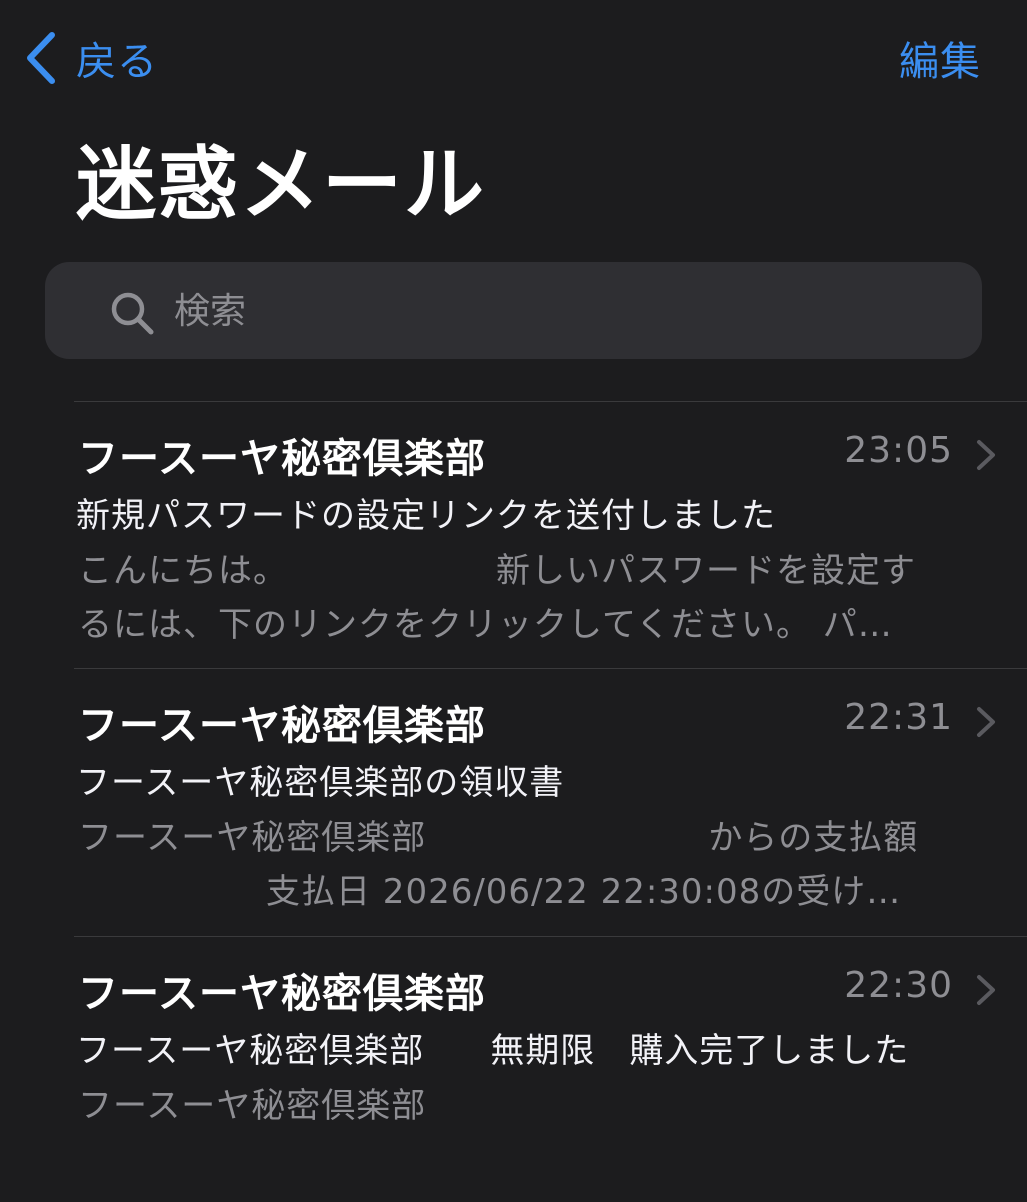  I want to click on mail-subject: フースーヤ秘密倶楽部の領収書, so click(320, 783).